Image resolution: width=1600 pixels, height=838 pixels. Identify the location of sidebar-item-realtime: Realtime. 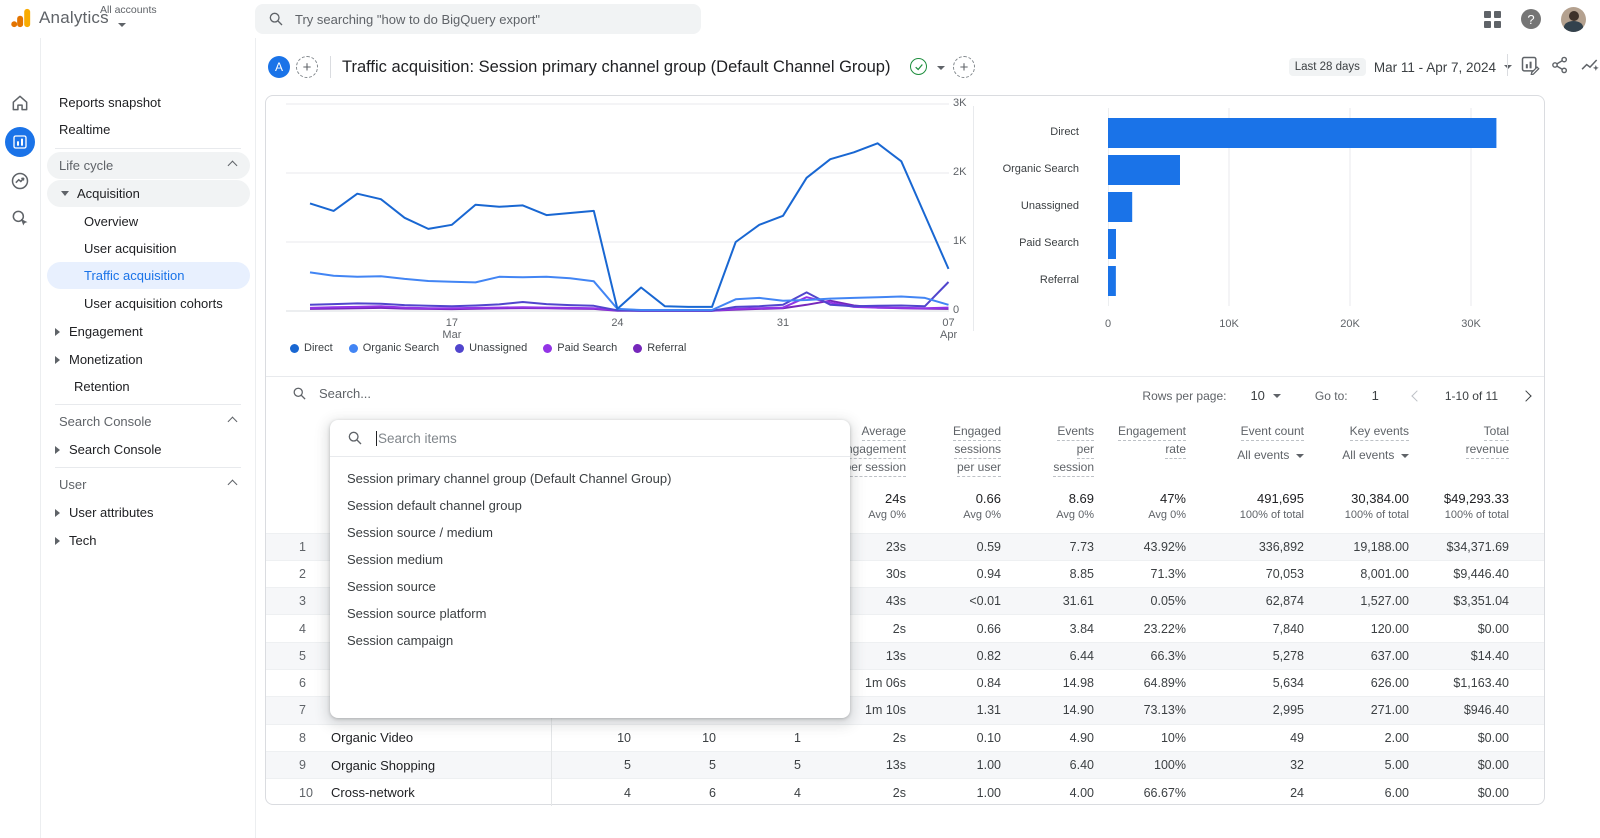
(148, 129).